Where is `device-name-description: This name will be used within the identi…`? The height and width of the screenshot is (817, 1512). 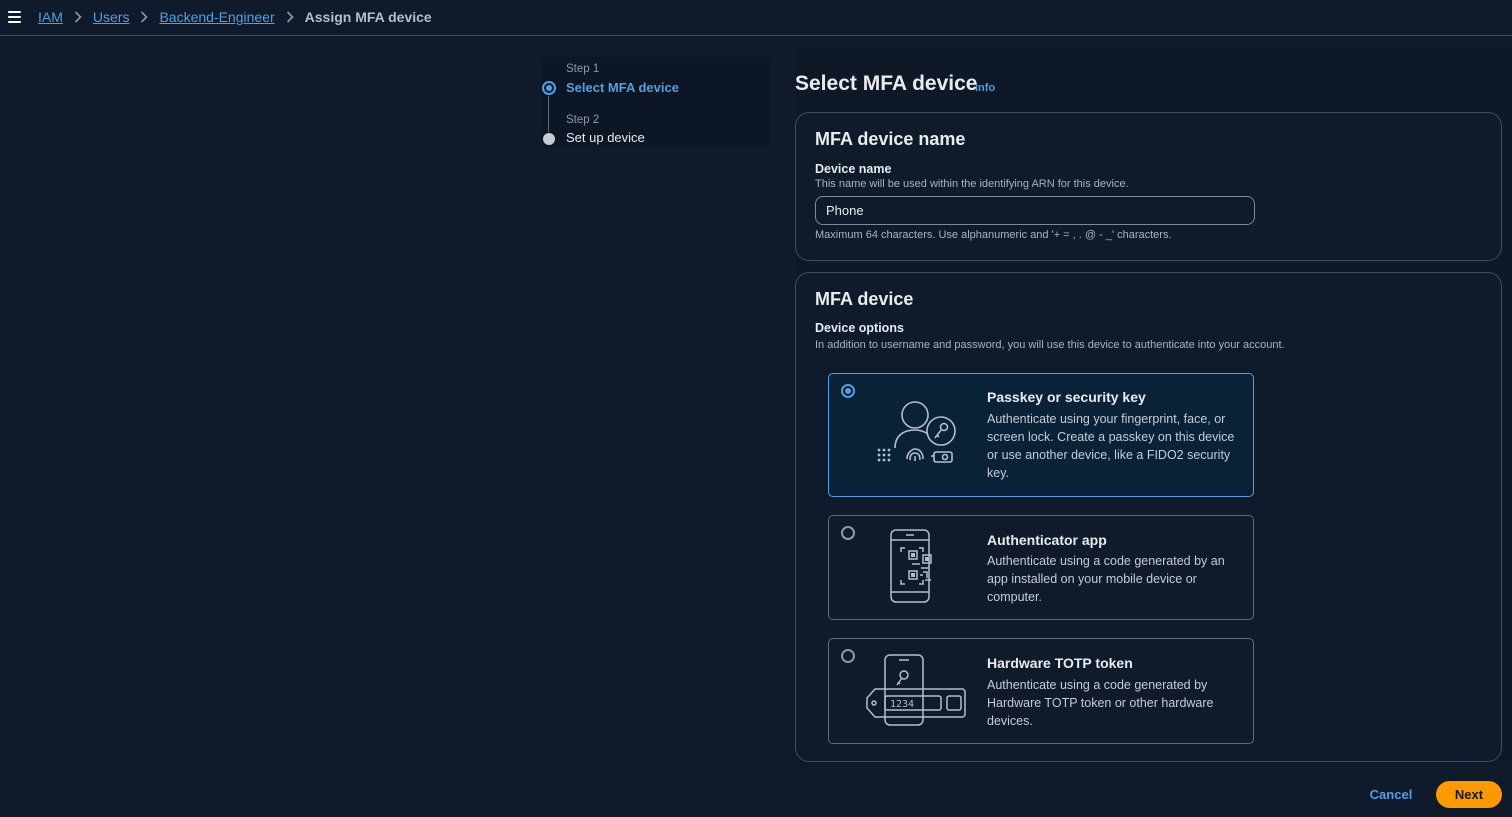 device-name-description: This name will be used within the identi… is located at coordinates (972, 184).